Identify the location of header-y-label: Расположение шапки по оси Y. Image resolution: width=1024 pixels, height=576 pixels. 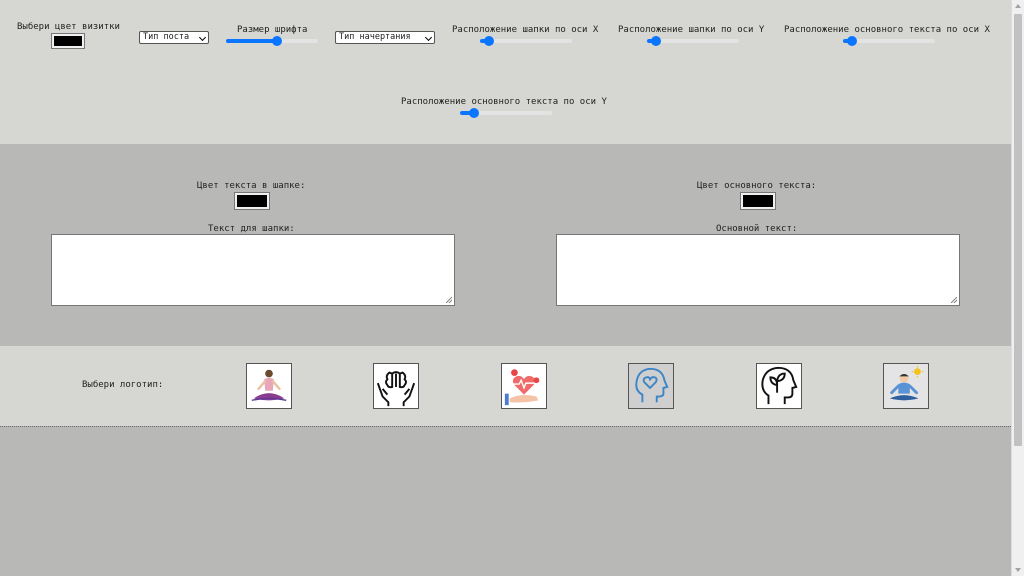
(691, 30).